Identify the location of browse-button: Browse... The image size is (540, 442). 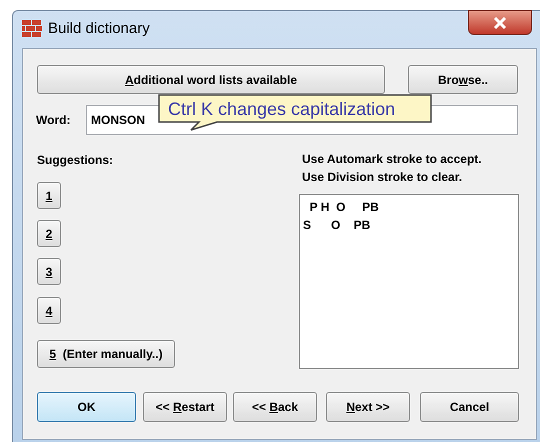
(463, 79).